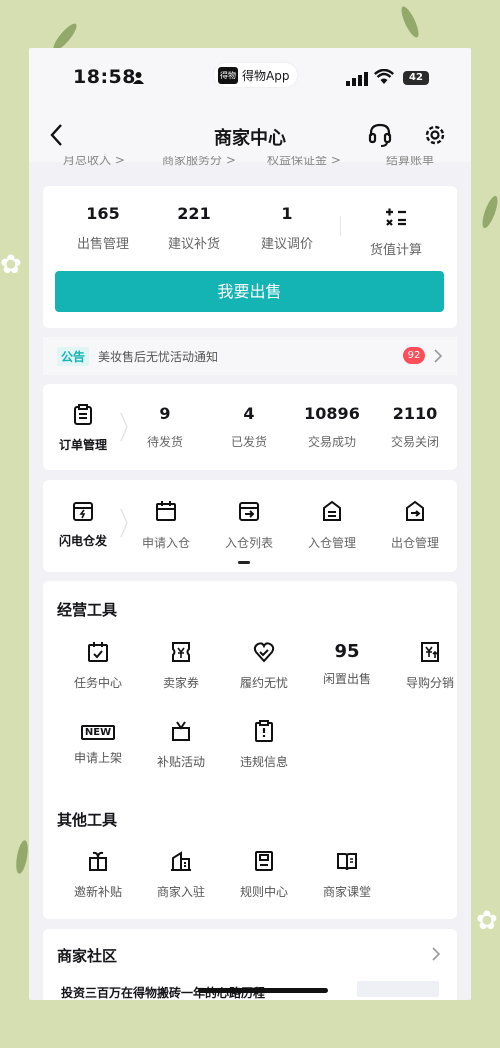 This screenshot has width=500, height=1048. What do you see at coordinates (263, 683) in the screenshot?
I see `tool-label: 履约无忧` at bounding box center [263, 683].